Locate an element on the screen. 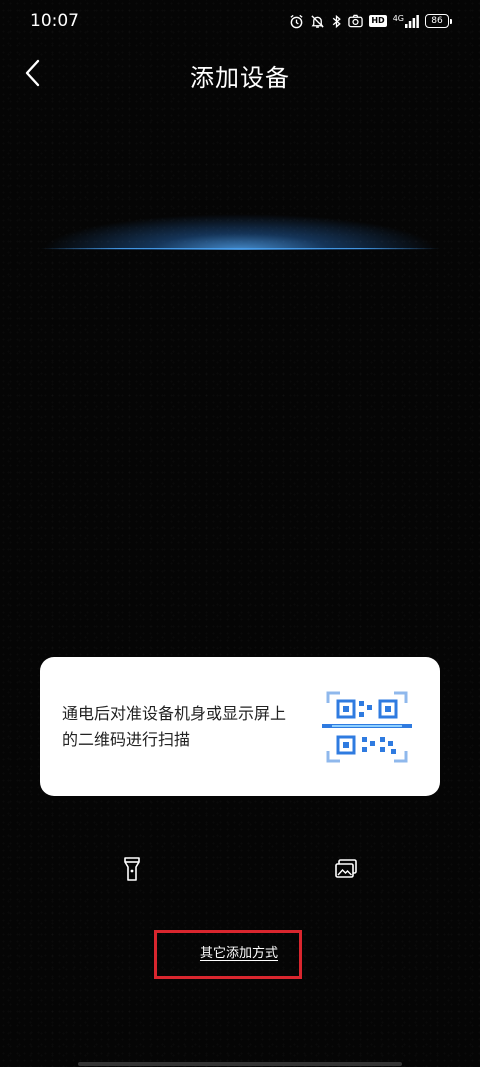 The image size is (480, 1067). gallery-button is located at coordinates (346, 869).